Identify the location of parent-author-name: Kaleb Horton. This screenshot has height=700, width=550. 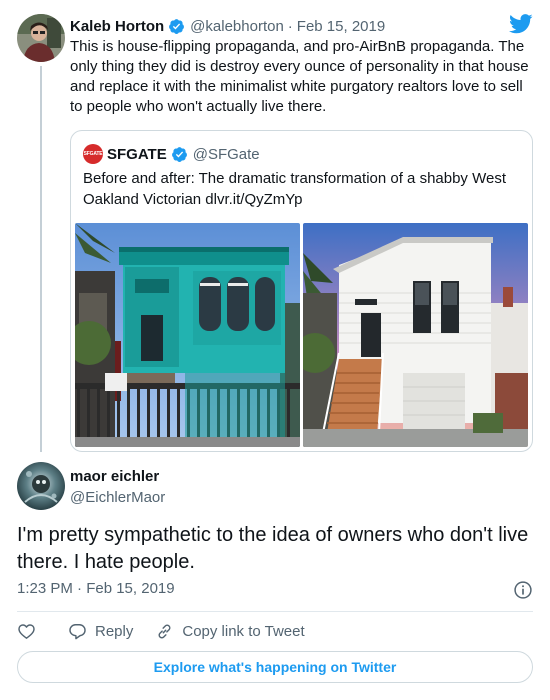
(117, 26).